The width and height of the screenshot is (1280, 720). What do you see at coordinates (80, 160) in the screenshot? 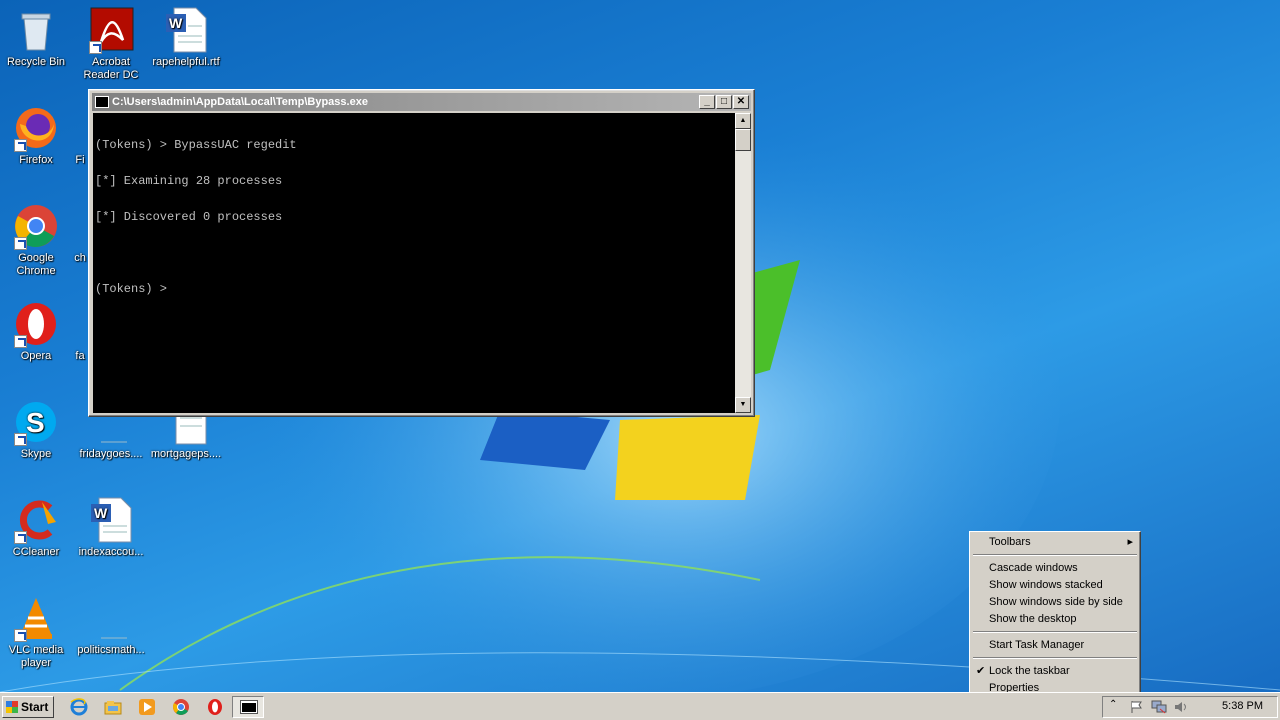
I see `icon-label: Fi` at bounding box center [80, 160].